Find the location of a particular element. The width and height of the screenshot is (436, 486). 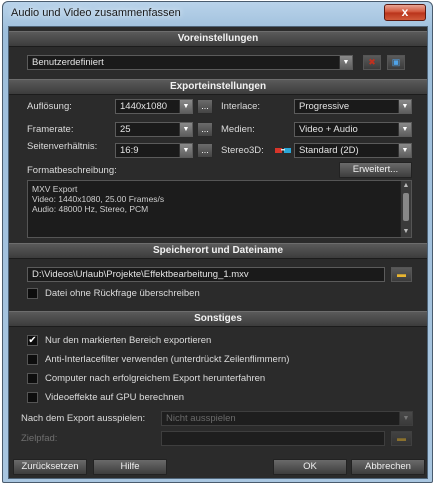

option-checkbox-selection-only: ✔ is located at coordinates (32, 340).